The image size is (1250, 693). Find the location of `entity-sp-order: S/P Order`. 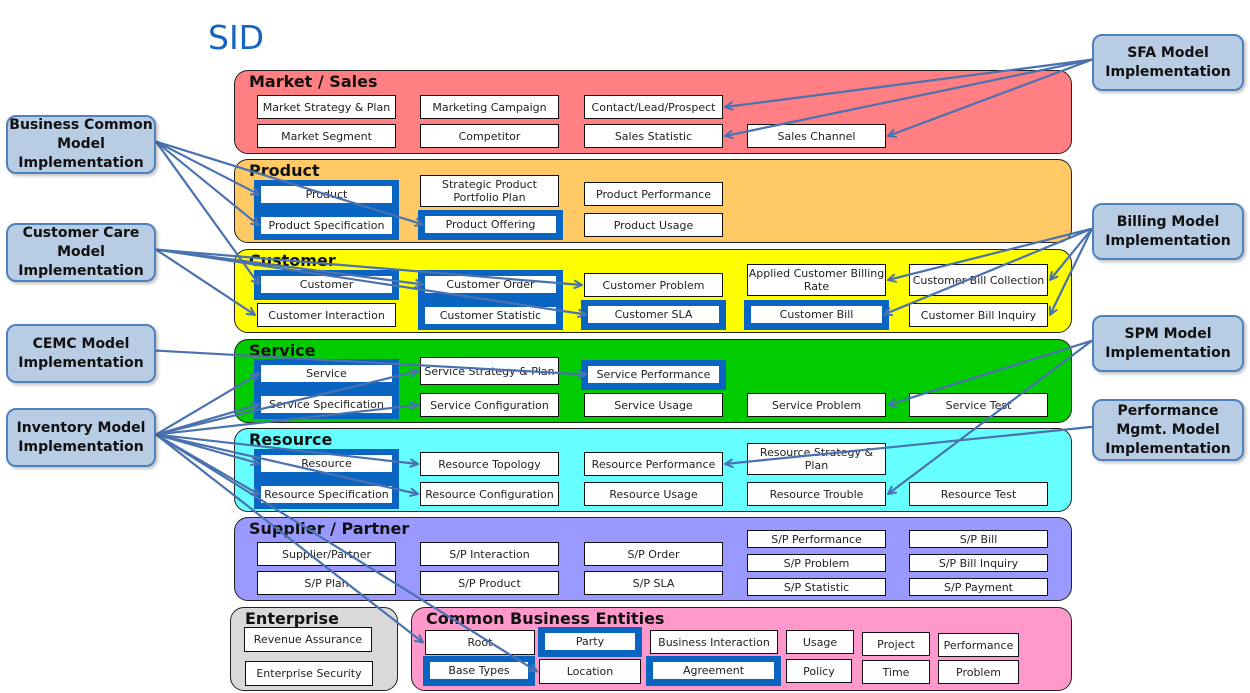

entity-sp-order: S/P Order is located at coordinates (653, 554).